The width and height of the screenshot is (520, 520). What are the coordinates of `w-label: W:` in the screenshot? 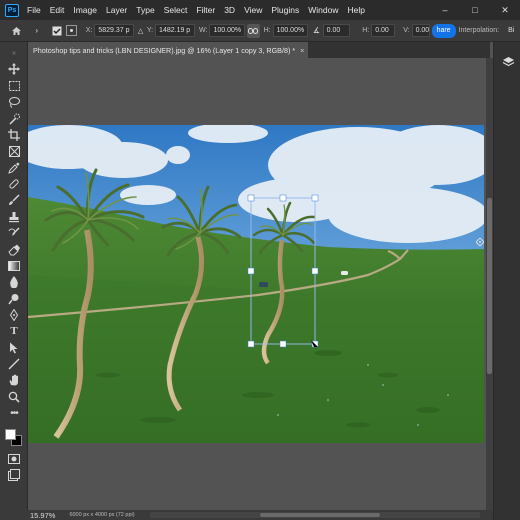 It's located at (203, 30).